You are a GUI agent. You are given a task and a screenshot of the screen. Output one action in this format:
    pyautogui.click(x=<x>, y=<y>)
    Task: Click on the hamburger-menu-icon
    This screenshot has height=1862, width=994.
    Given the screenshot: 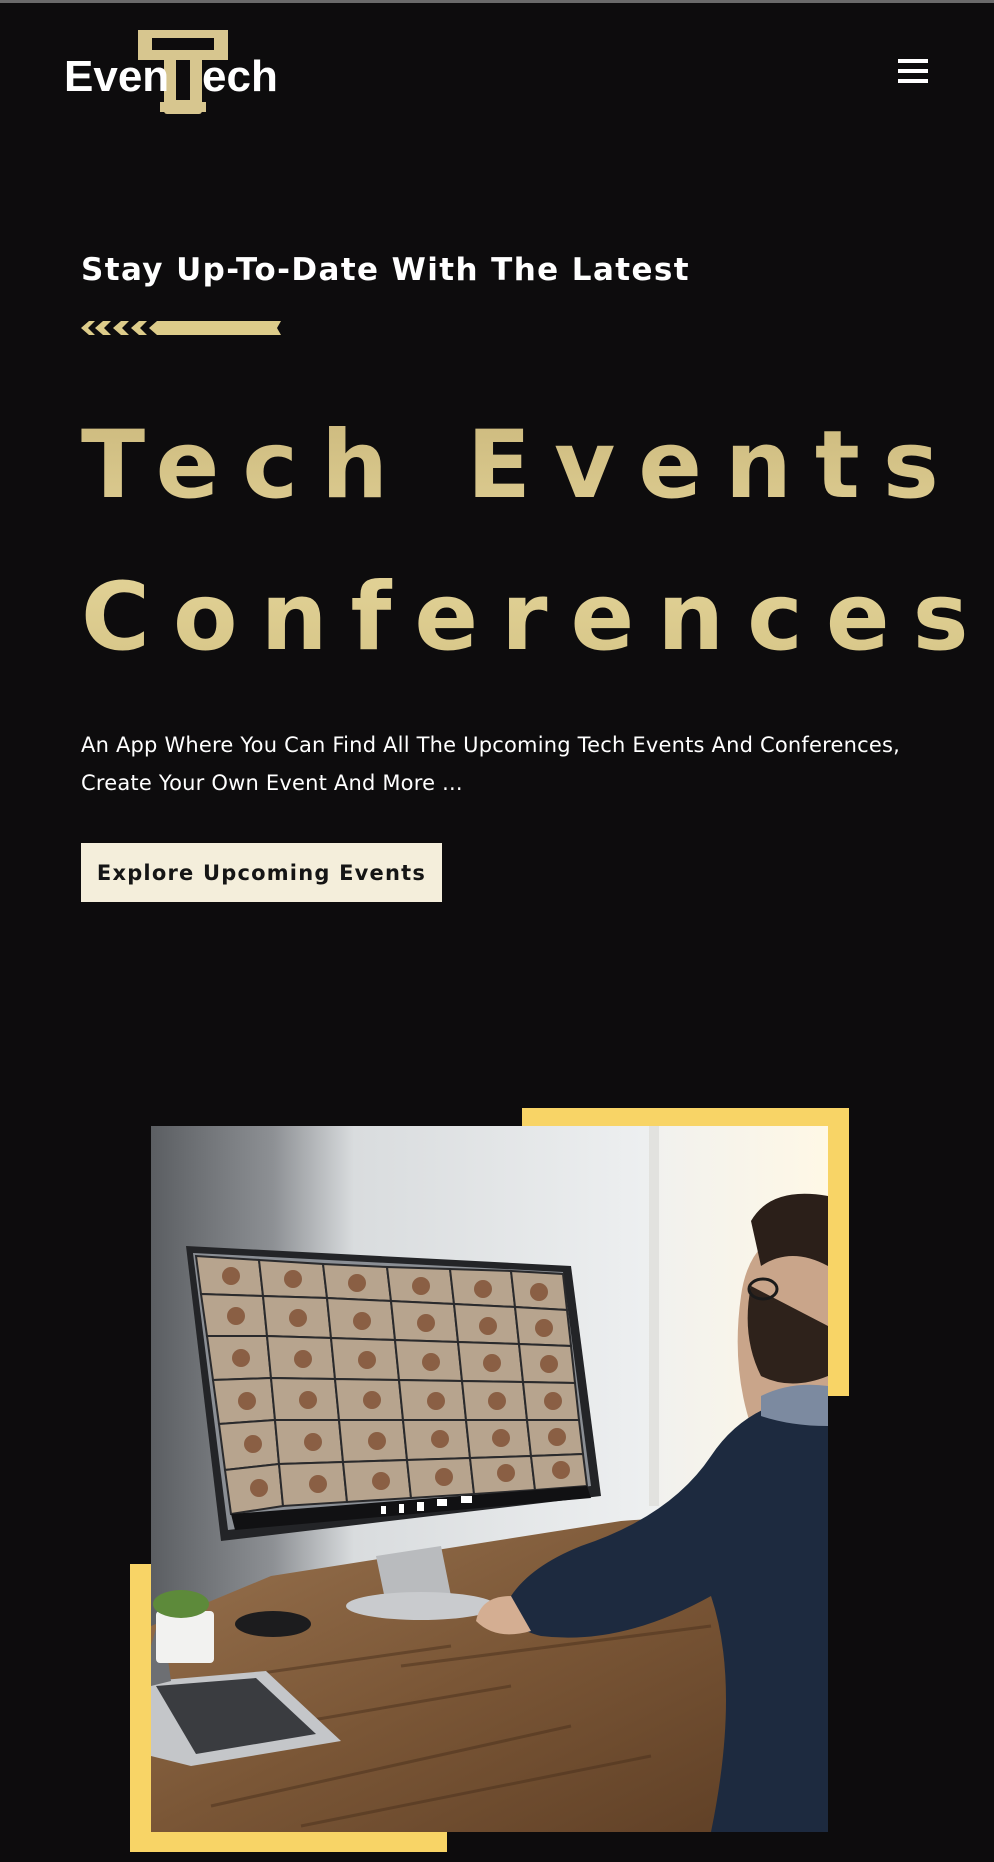 What is the action you would take?
    pyautogui.click(x=913, y=61)
    